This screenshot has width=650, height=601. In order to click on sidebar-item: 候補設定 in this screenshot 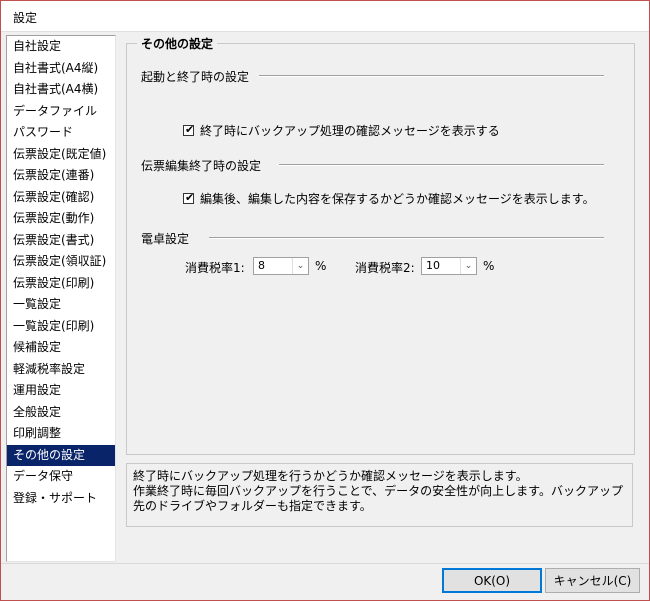, I will do `click(61, 348)`.